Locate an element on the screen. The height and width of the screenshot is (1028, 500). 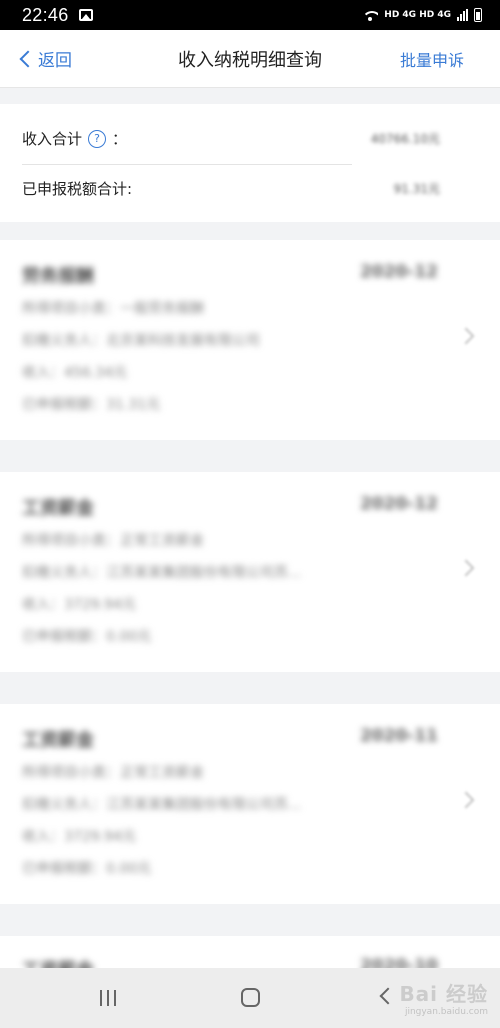
tax-total-label: 已申报税额合计: is located at coordinates (77, 189).